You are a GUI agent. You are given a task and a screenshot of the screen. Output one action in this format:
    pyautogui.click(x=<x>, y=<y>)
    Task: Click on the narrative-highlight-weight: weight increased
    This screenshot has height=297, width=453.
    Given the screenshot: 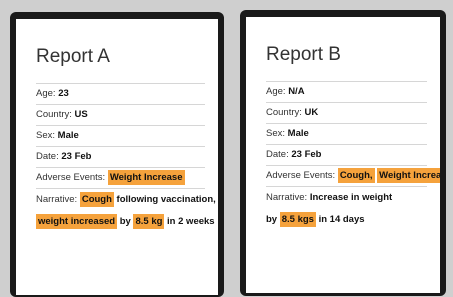 What is the action you would take?
    pyautogui.click(x=77, y=221)
    